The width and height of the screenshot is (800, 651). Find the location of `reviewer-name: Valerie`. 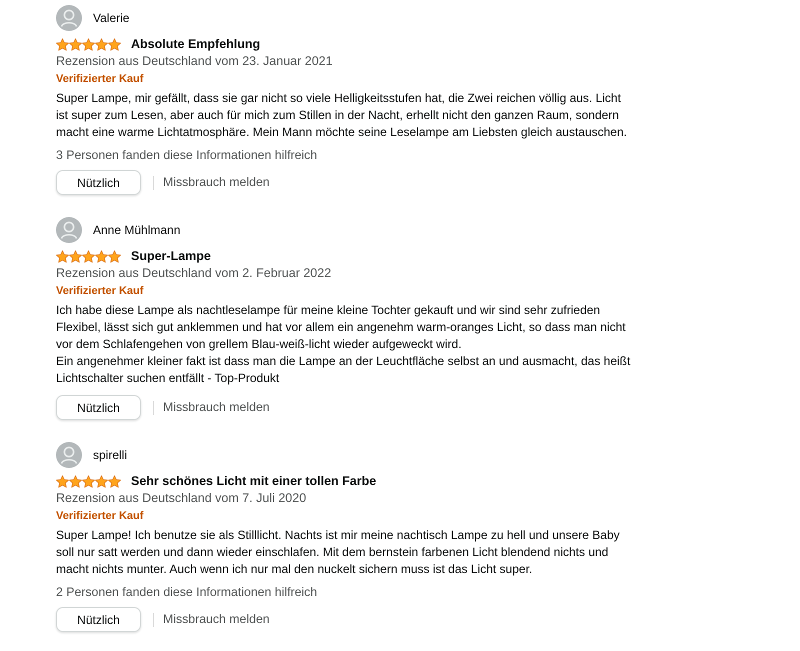

reviewer-name: Valerie is located at coordinates (111, 18).